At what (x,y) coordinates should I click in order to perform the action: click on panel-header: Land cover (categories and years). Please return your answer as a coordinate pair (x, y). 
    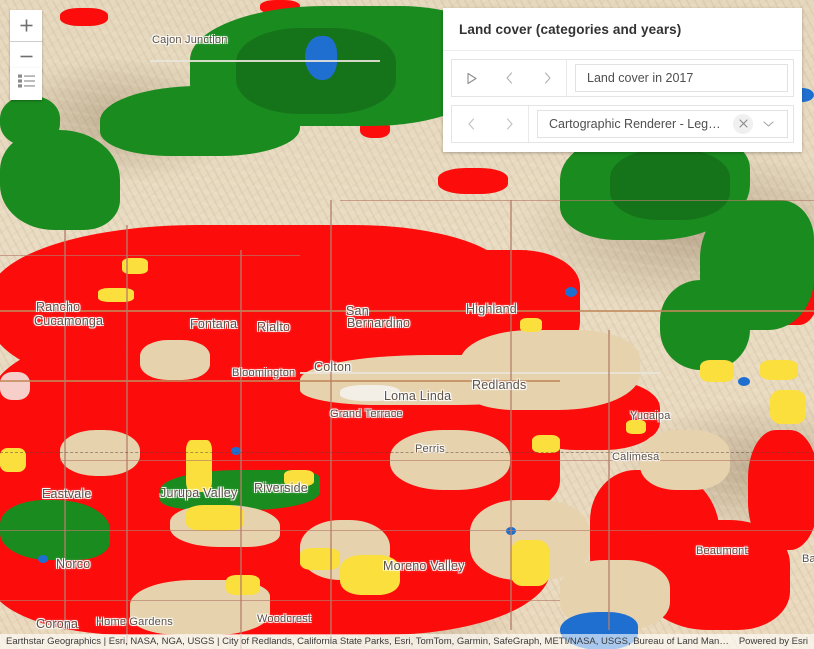
    Looking at the image, I should click on (622, 29).